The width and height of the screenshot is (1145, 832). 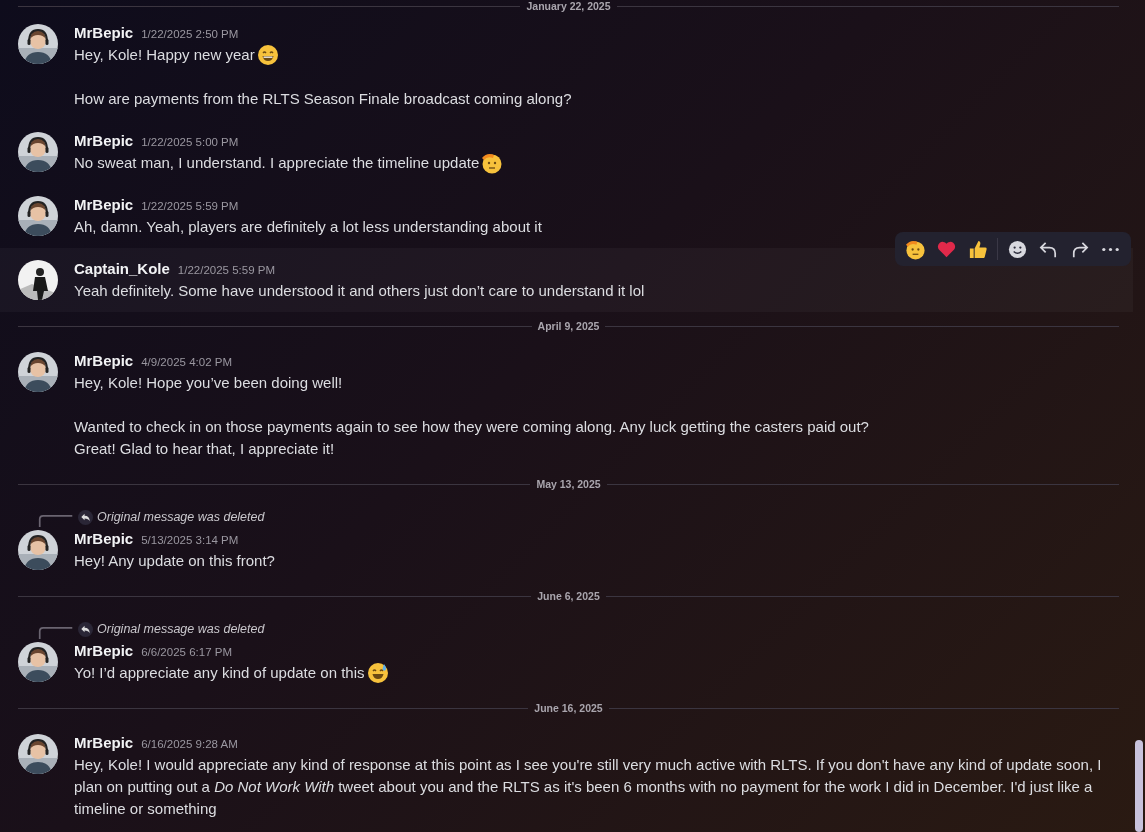 What do you see at coordinates (174, 561) in the screenshot?
I see `message-text: Hey! Any update on this front?` at bounding box center [174, 561].